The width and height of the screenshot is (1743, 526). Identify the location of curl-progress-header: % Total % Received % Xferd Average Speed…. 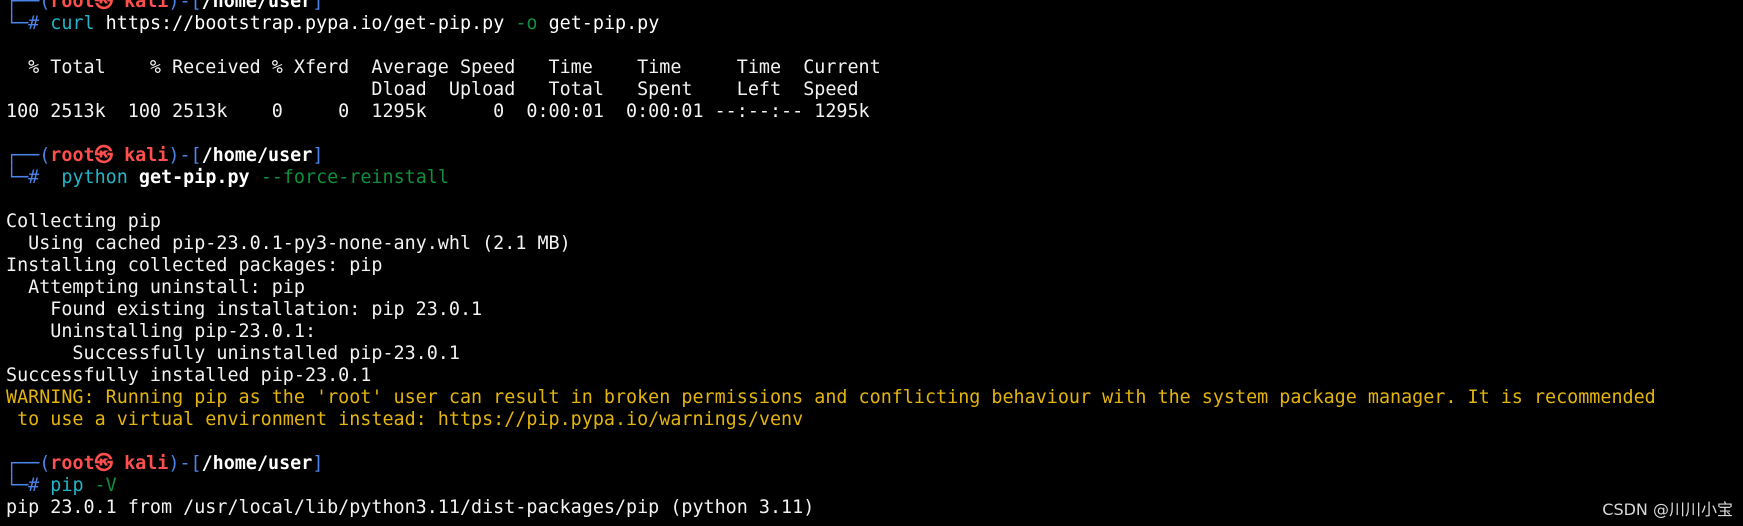
(443, 67).